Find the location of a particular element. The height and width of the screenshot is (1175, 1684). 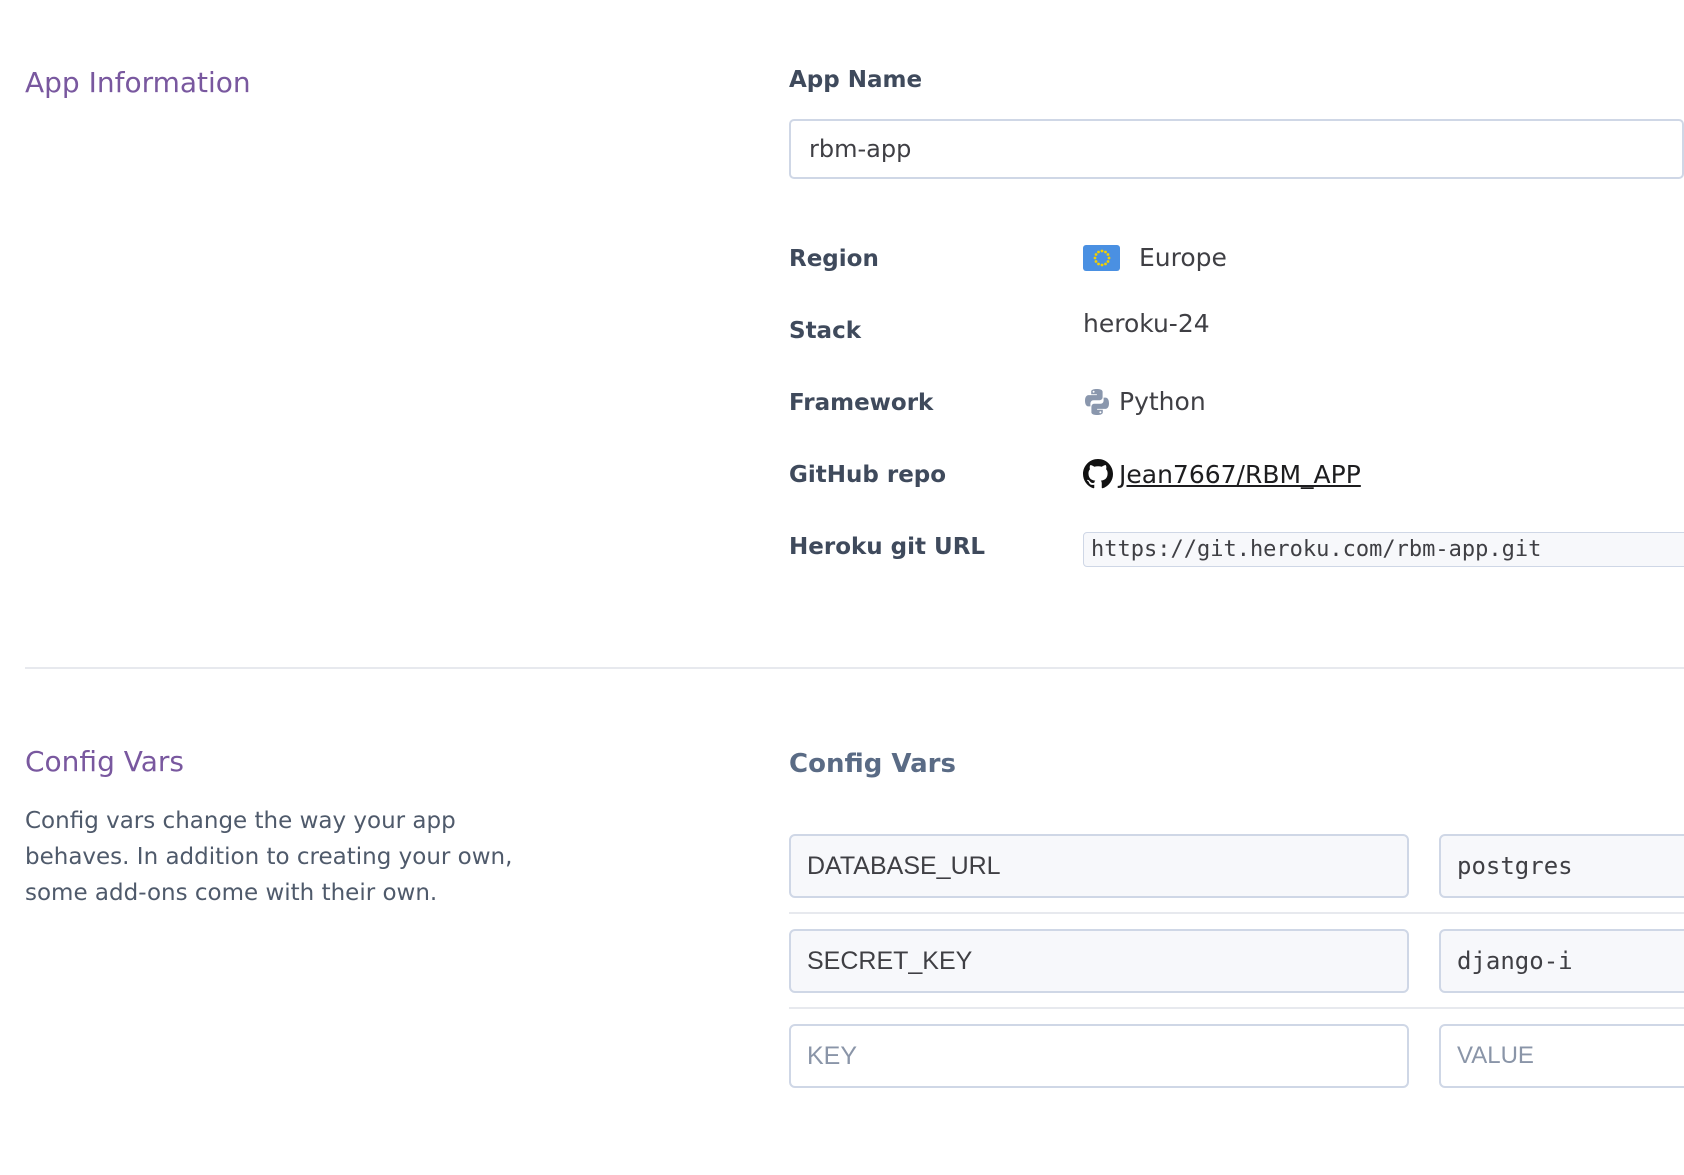

framework-value-row: Python is located at coordinates (1144, 401).